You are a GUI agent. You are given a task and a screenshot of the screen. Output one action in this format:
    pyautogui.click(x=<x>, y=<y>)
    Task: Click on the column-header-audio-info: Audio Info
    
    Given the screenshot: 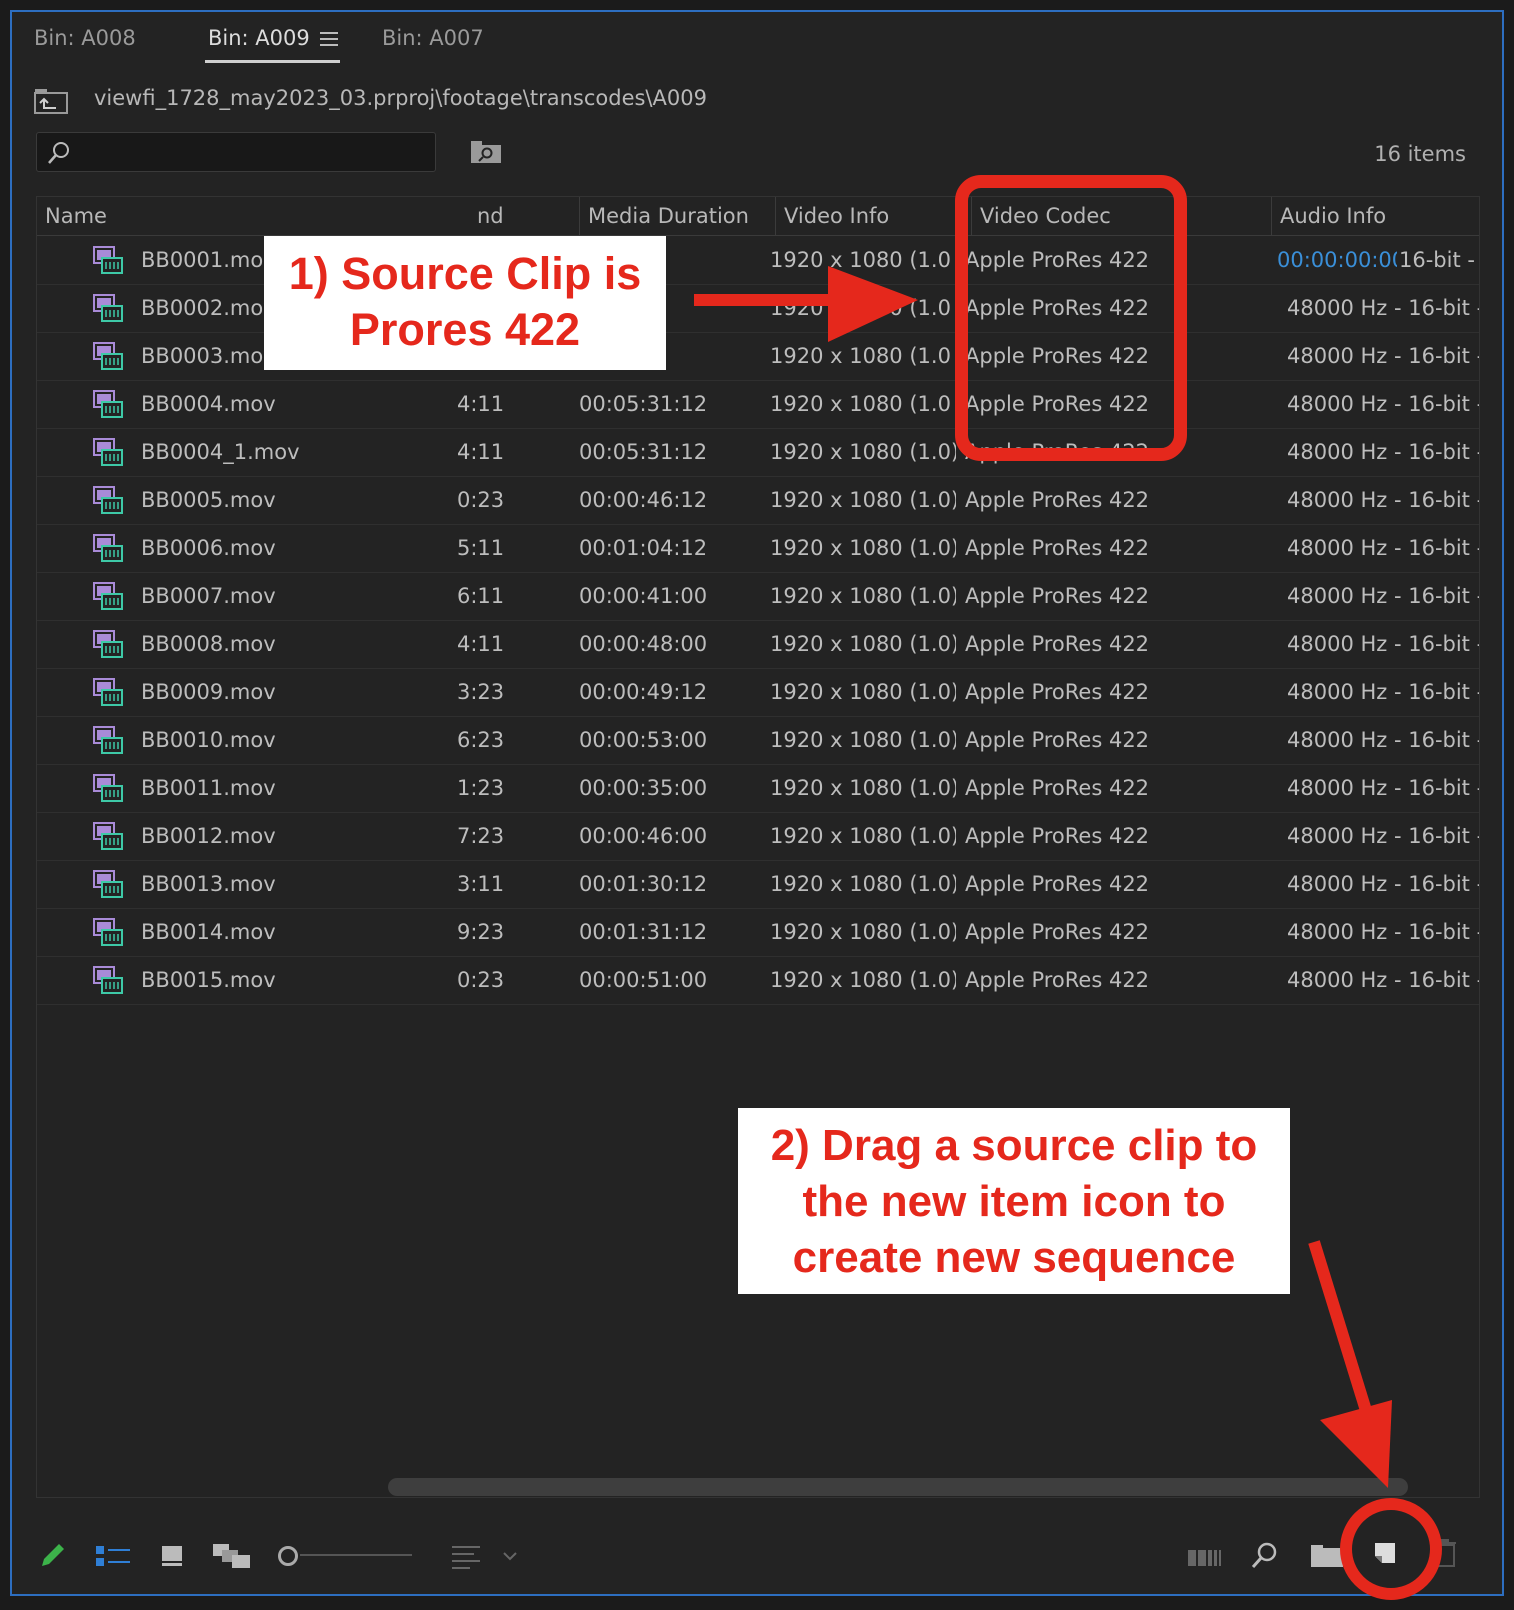 What is the action you would take?
    pyautogui.click(x=1375, y=216)
    